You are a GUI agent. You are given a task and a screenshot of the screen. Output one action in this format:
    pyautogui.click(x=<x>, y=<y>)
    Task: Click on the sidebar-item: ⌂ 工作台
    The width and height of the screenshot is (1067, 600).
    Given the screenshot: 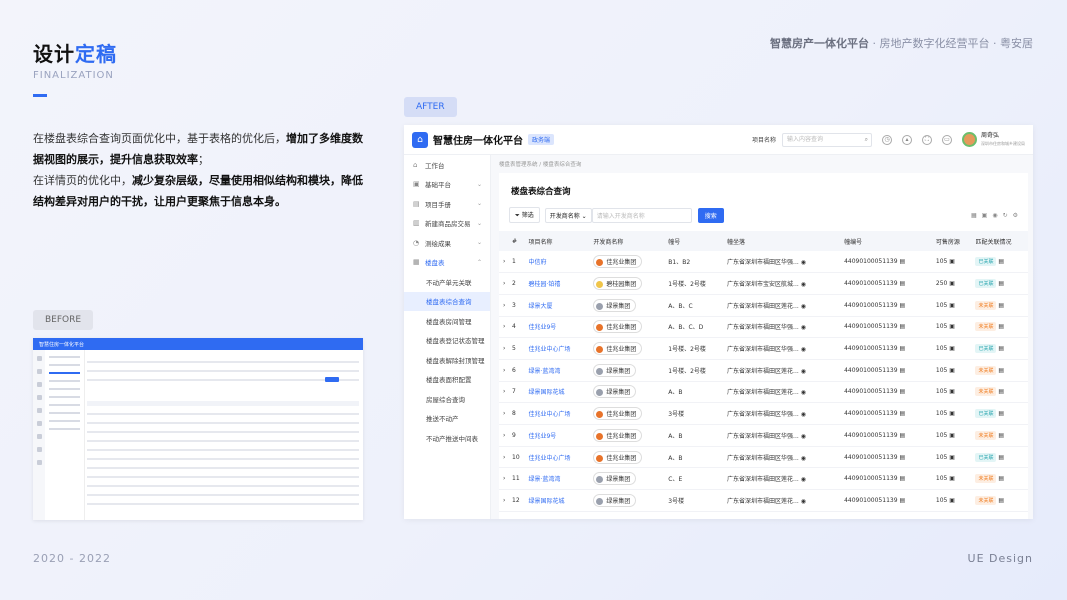 What is the action you would take?
    pyautogui.click(x=447, y=165)
    